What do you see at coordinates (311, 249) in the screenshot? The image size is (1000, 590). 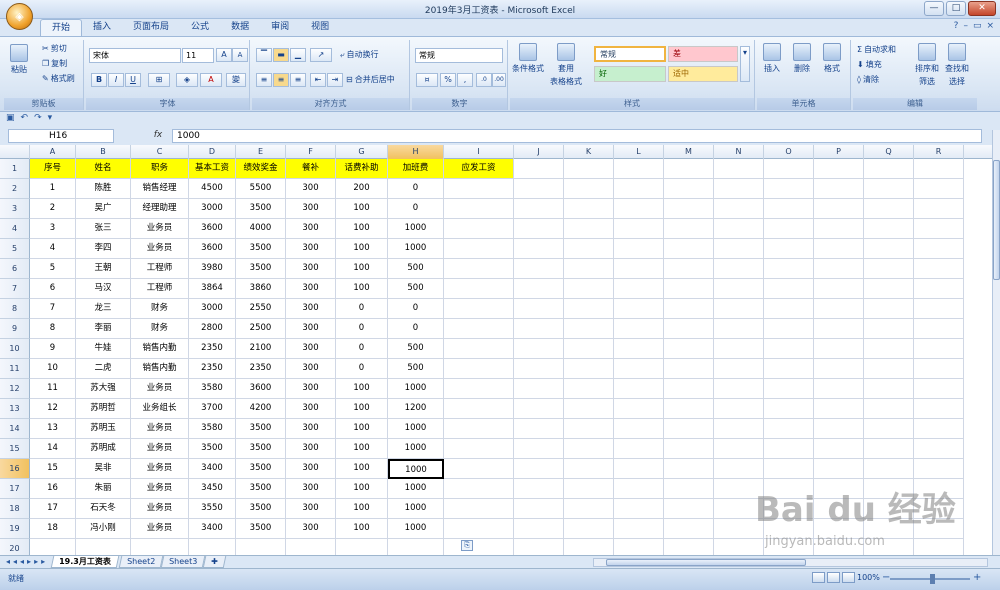 I see `cell-f5: 300` at bounding box center [311, 249].